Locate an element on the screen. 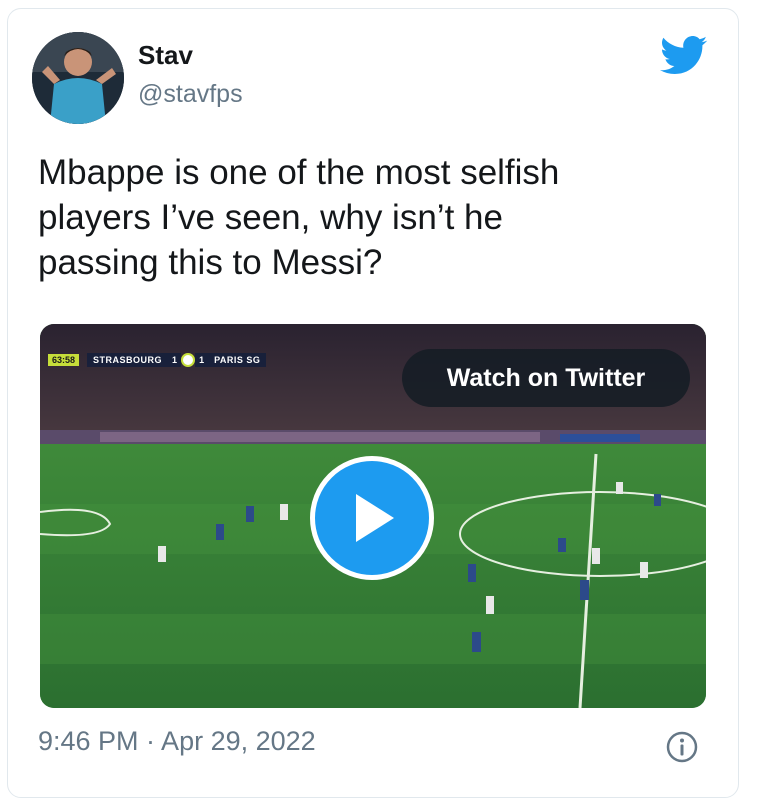  info-icon is located at coordinates (682, 747).